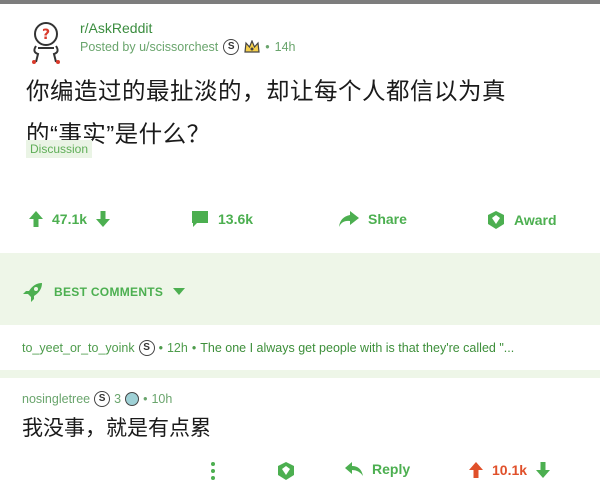  What do you see at coordinates (36, 219) in the screenshot?
I see `upvote-arrow-icon` at bounding box center [36, 219].